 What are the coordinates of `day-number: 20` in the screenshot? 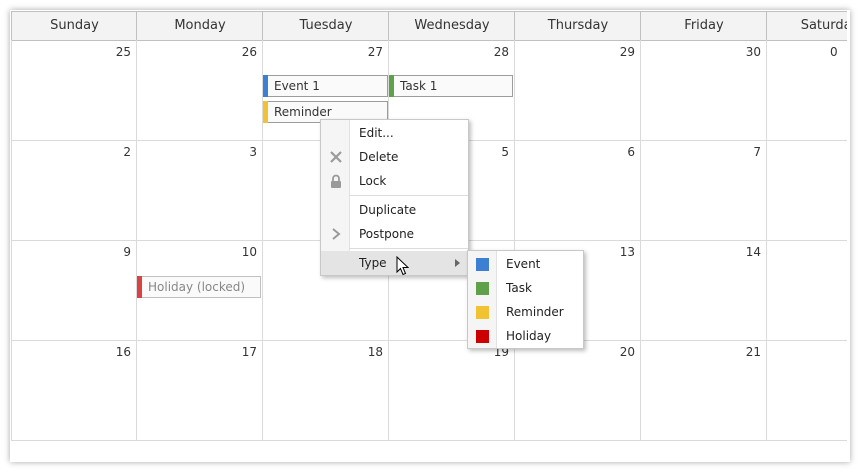 It's located at (627, 352).